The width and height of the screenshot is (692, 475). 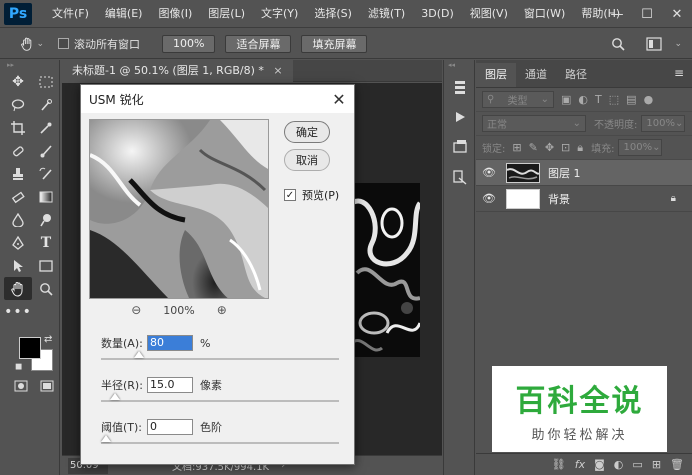 I want to click on menu-select: 选择(S), so click(x=333, y=14).